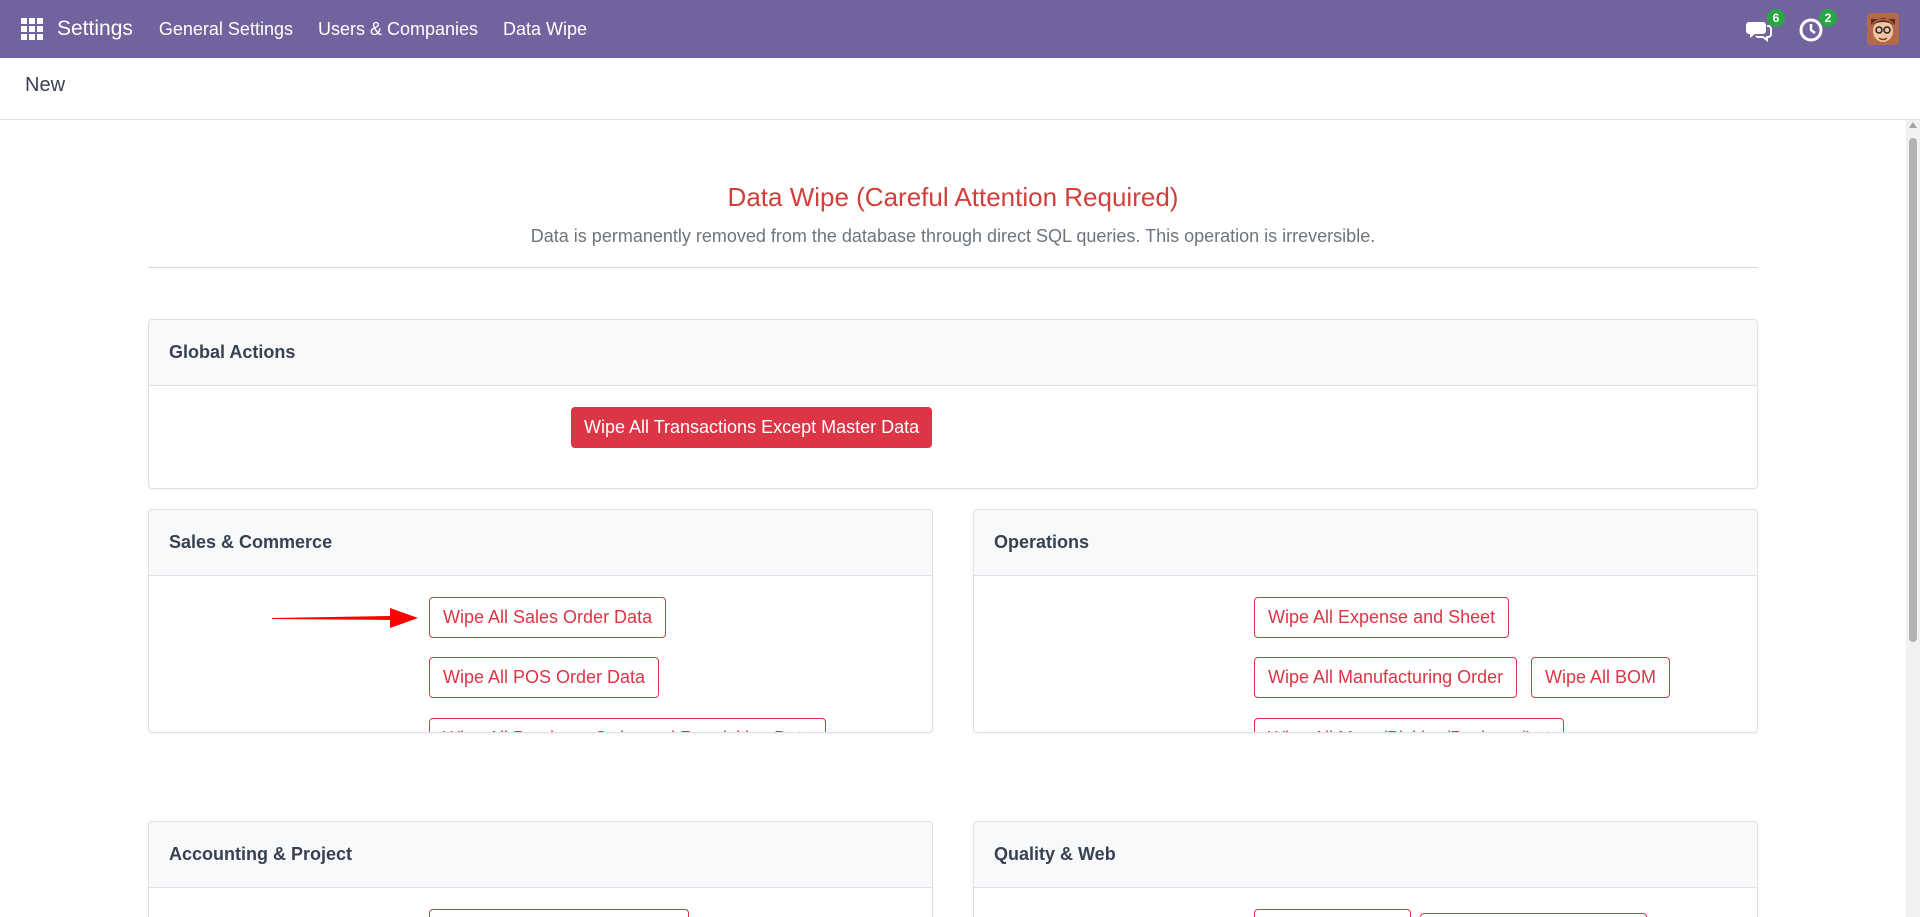 This screenshot has height=917, width=1920. What do you see at coordinates (345, 618) in the screenshot?
I see `annotation-arrow-icon` at bounding box center [345, 618].